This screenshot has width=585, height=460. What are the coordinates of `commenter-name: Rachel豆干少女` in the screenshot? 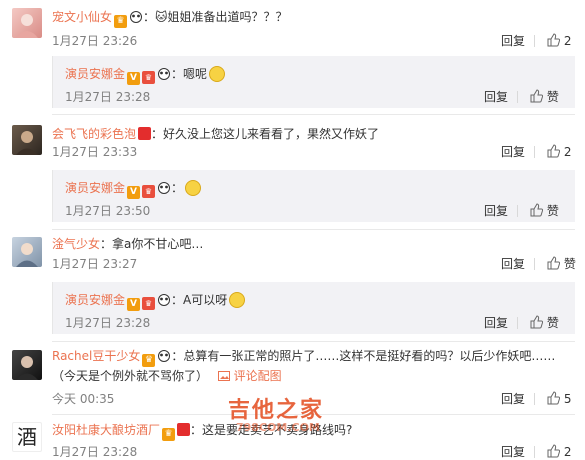 It's located at (96, 356).